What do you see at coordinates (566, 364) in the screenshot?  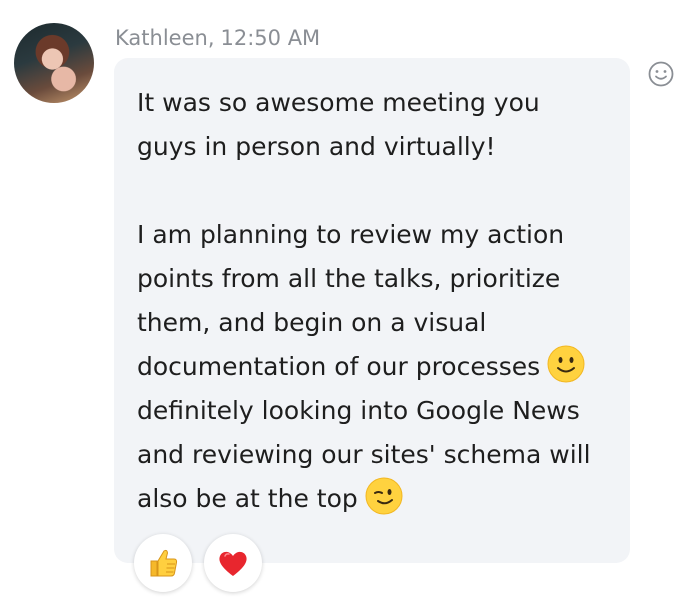 I see `smile-emoji-icon` at bounding box center [566, 364].